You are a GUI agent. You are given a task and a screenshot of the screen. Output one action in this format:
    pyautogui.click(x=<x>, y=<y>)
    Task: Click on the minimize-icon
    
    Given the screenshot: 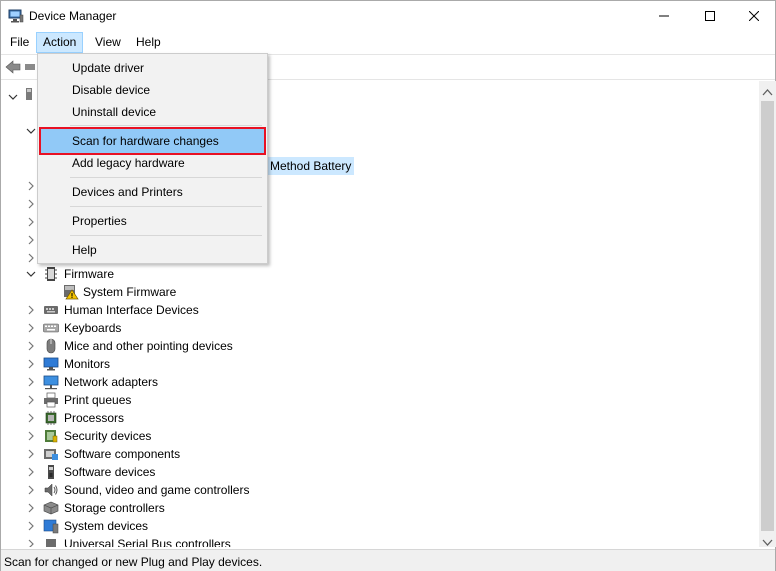 What is the action you would take?
    pyautogui.click(x=664, y=16)
    